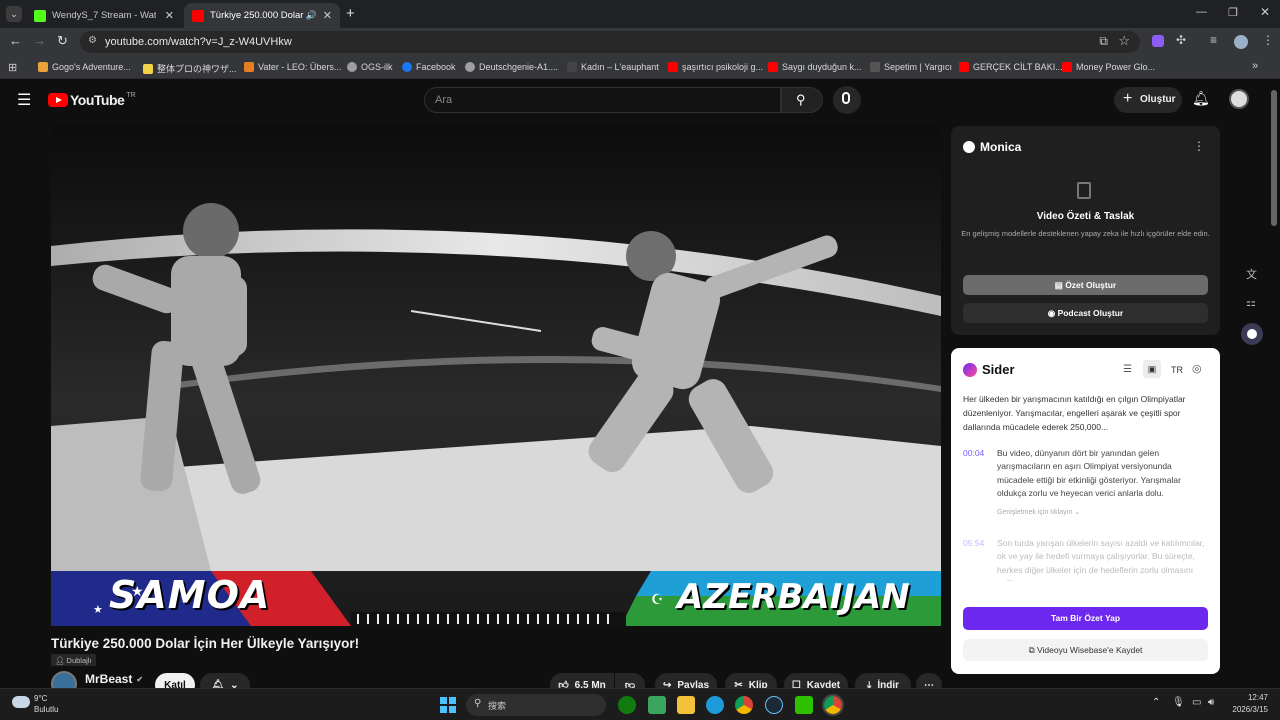 The image size is (1280, 720). What do you see at coordinates (1199, 146) in the screenshot?
I see `monica-menu-icon: ⋮` at bounding box center [1199, 146].